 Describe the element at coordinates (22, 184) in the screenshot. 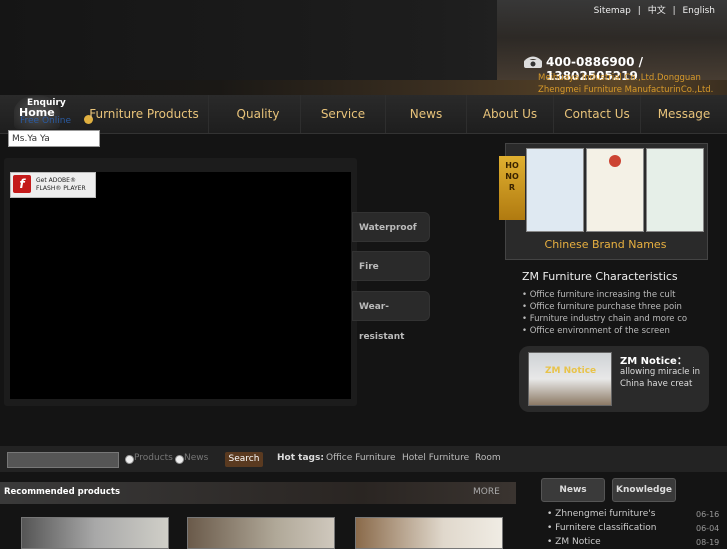

I see `flash-logo-icon: f` at that location.